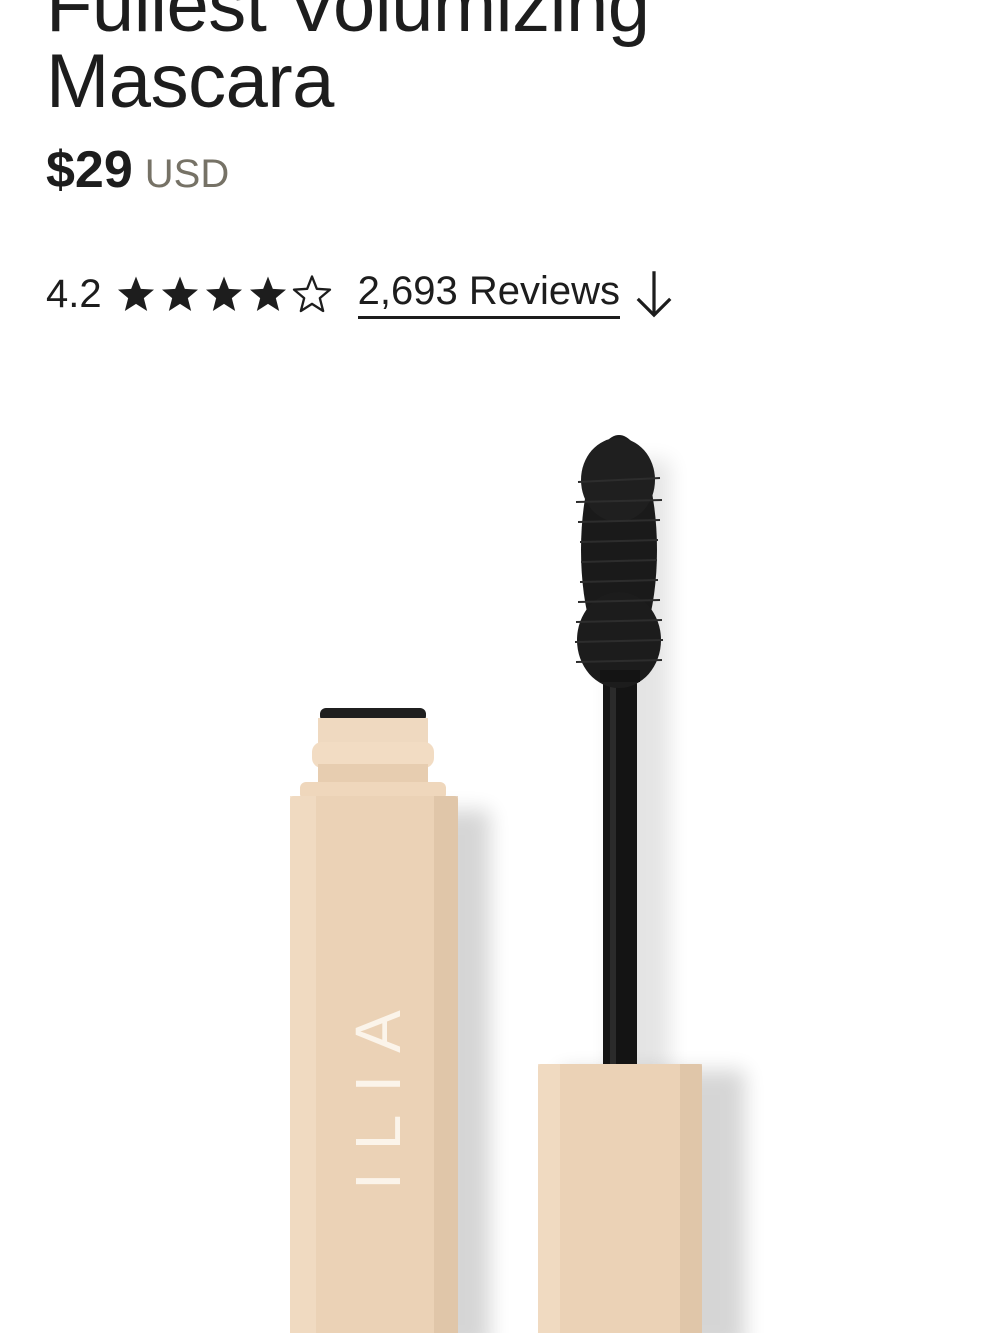  What do you see at coordinates (137, 173) in the screenshot?
I see `price-row: $29 USD` at bounding box center [137, 173].